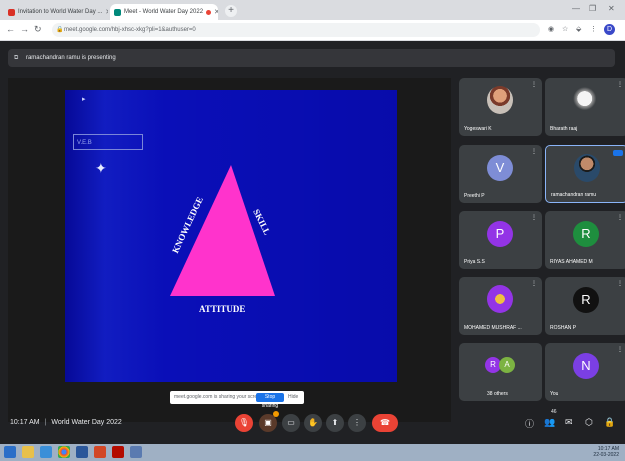  What do you see at coordinates (551, 29) in the screenshot?
I see `camera-permission-icon: ◉` at bounding box center [551, 29].